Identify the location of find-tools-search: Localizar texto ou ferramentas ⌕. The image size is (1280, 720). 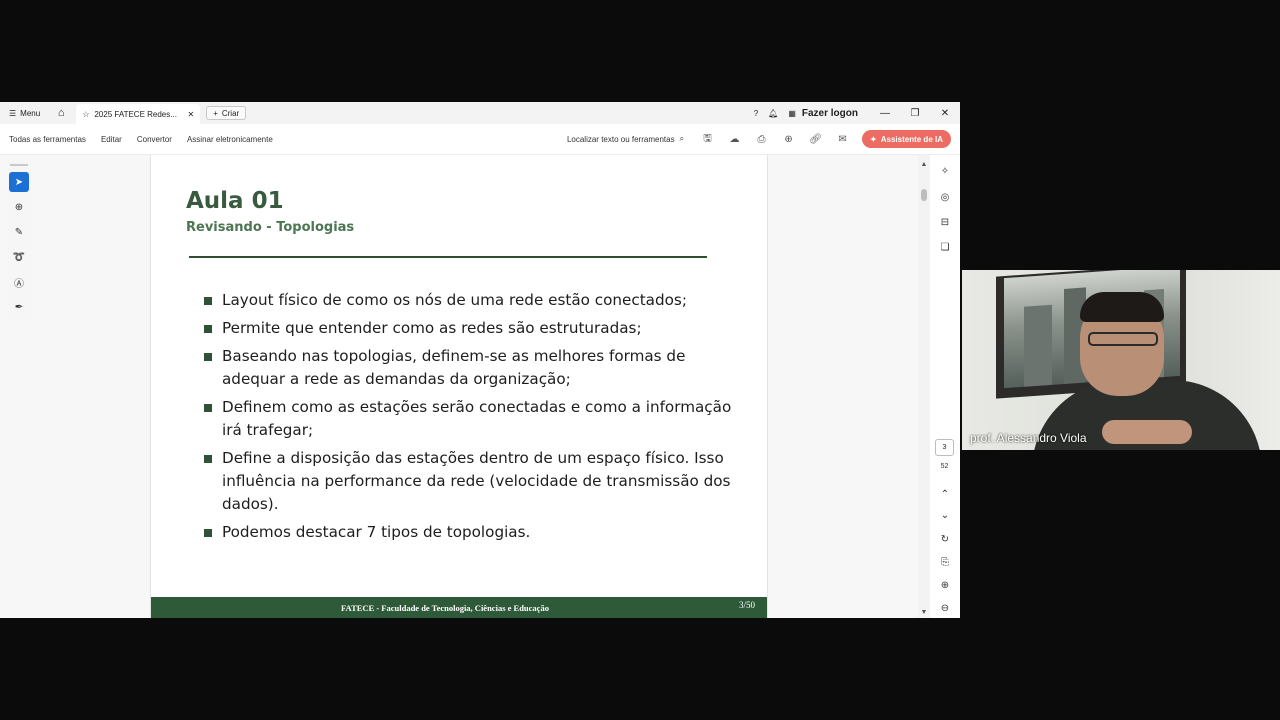
(625, 139).